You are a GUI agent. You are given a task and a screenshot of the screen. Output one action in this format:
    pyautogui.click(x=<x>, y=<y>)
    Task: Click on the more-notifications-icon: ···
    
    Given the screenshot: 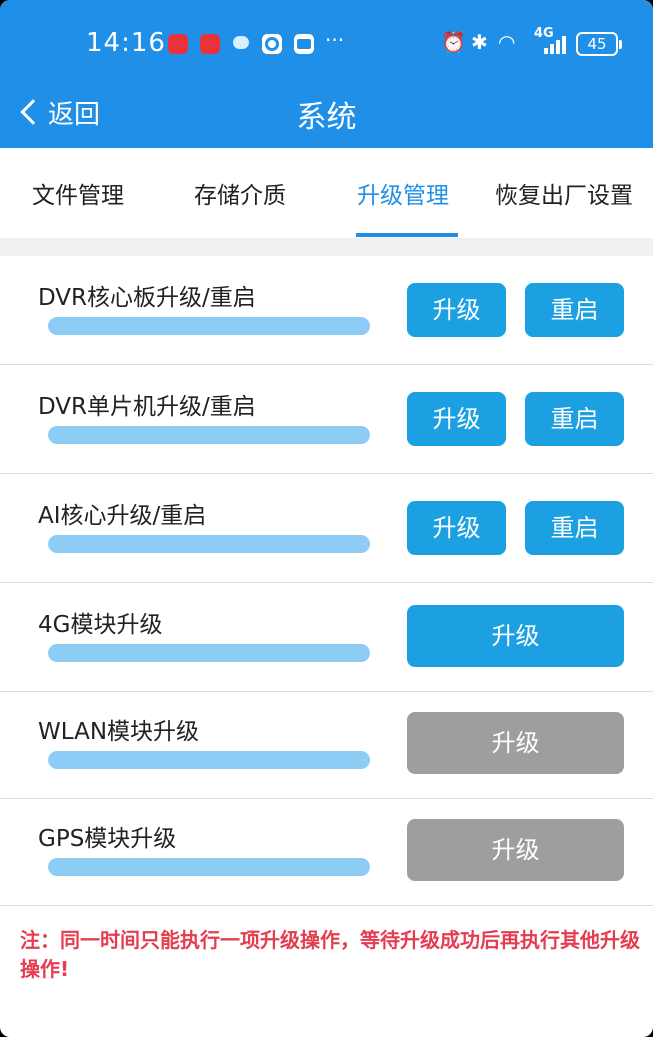 What is the action you would take?
    pyautogui.click(x=335, y=40)
    